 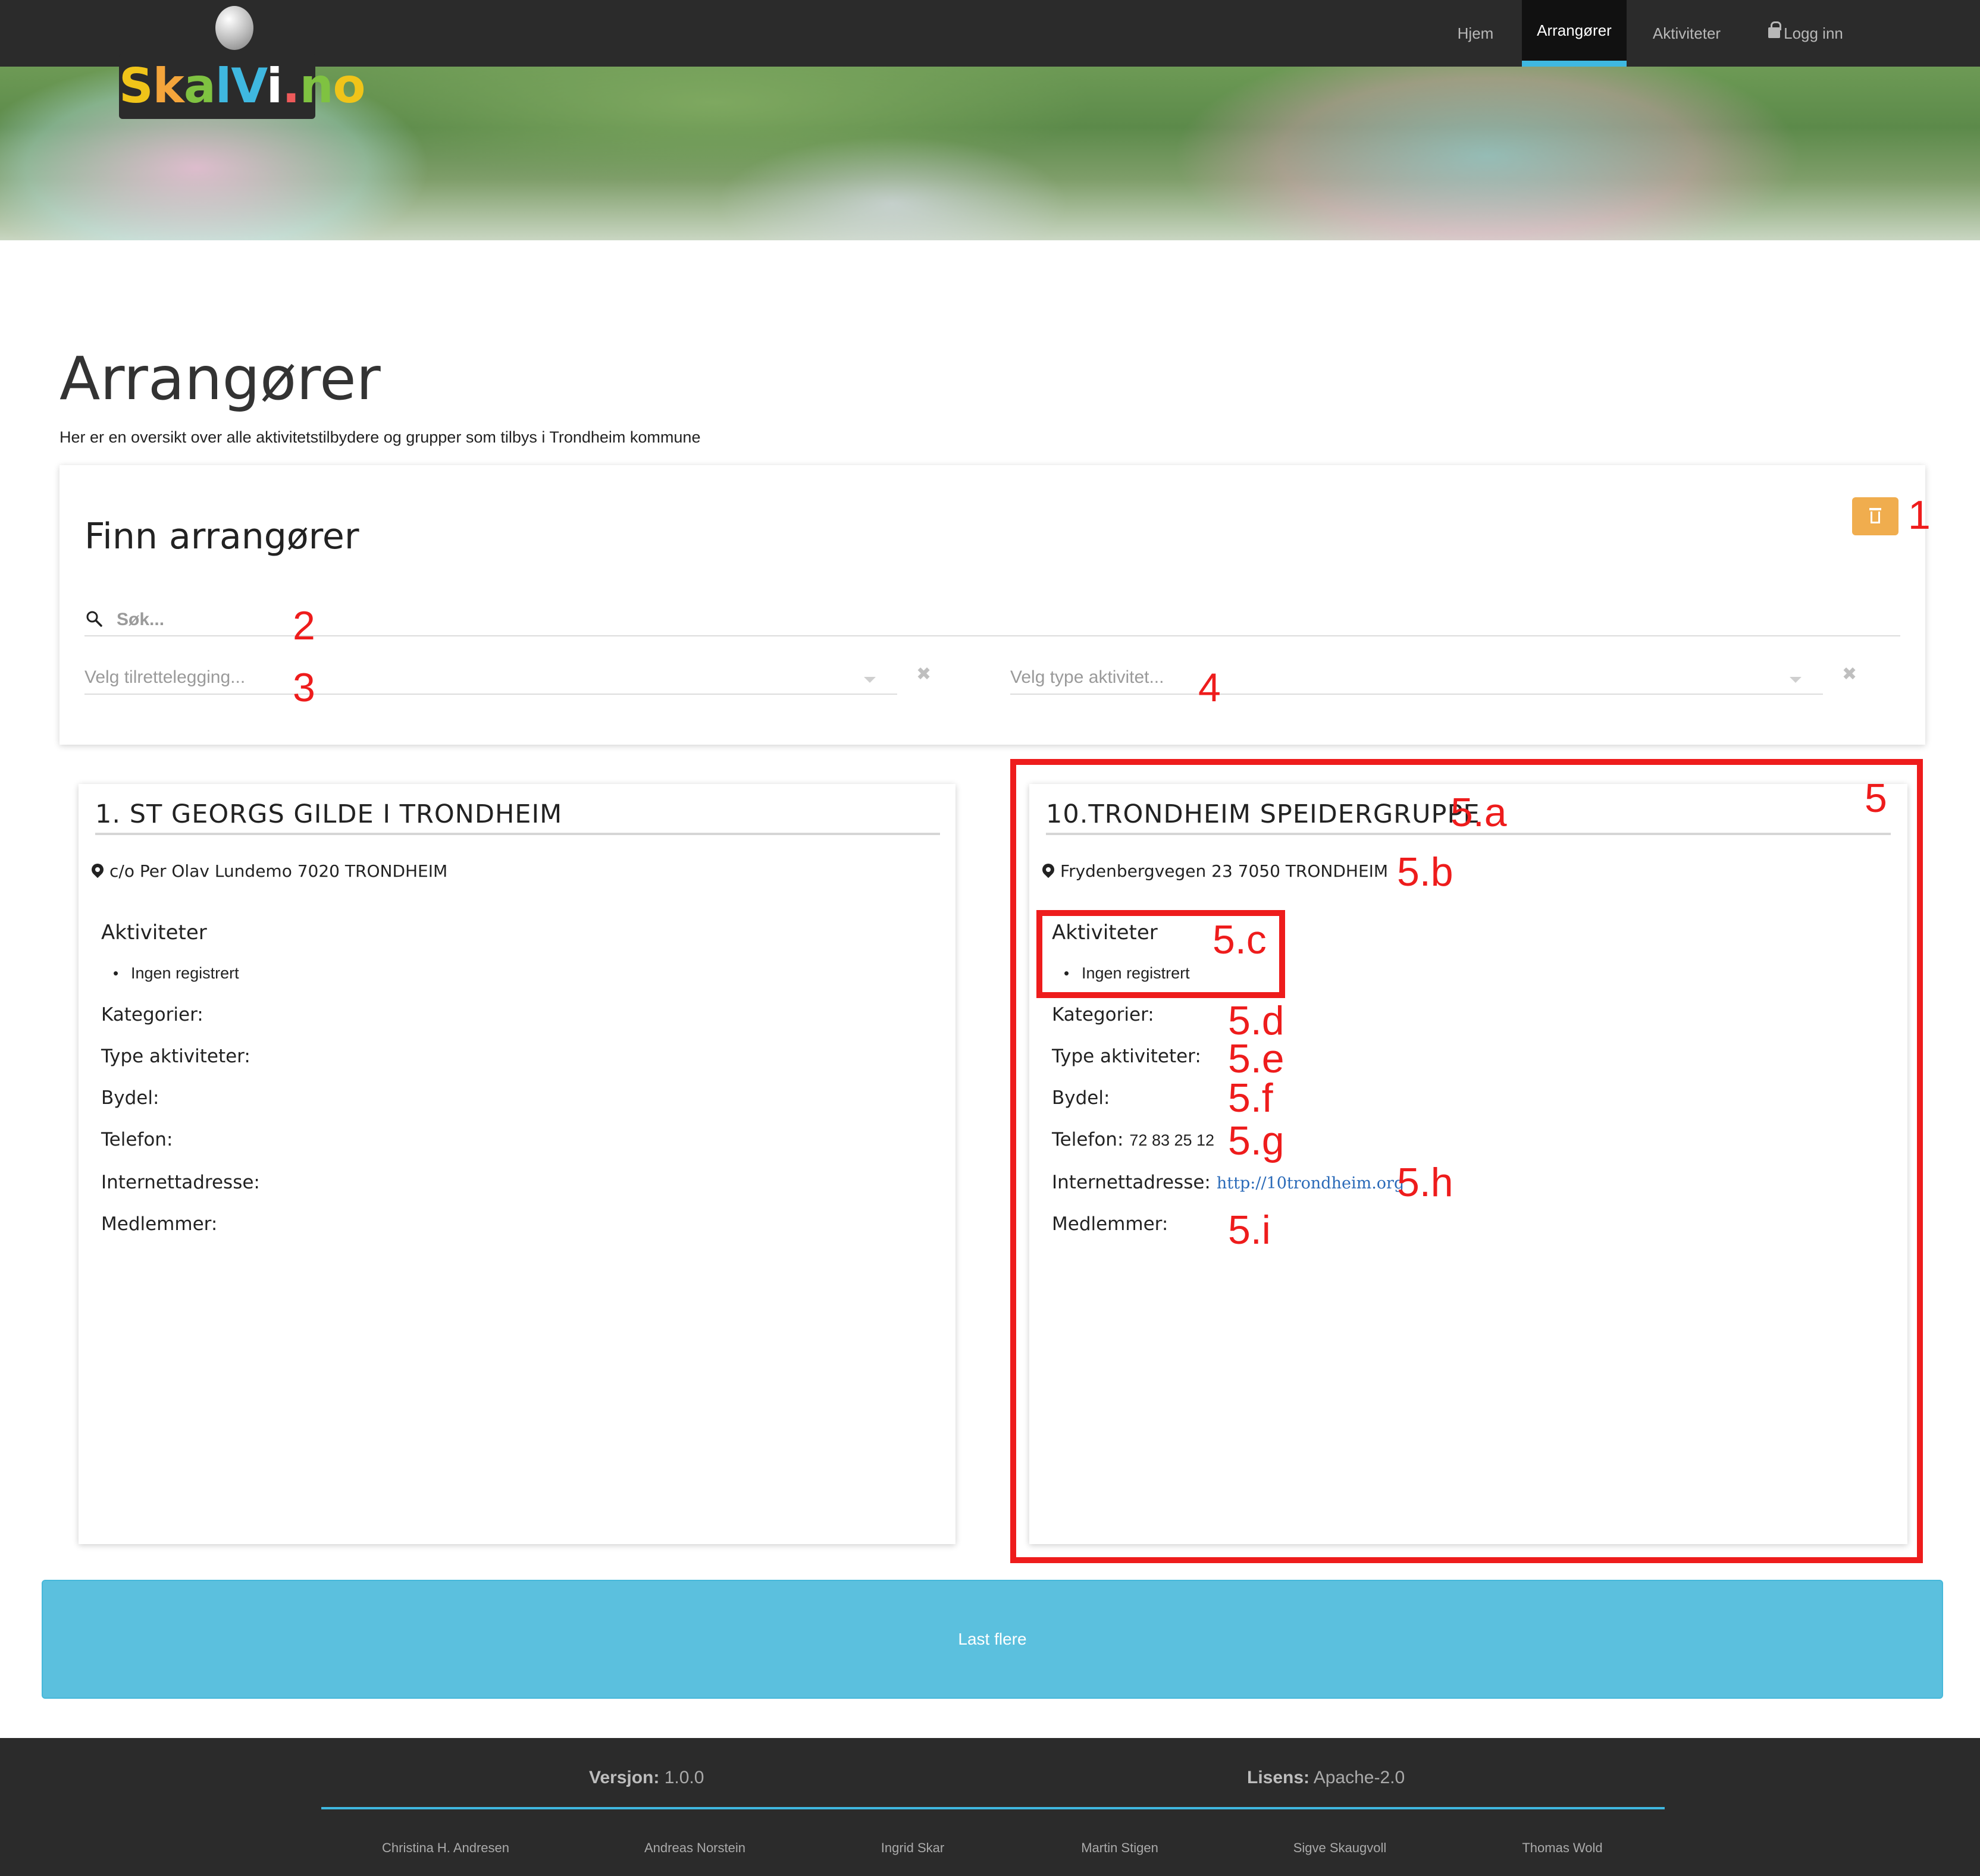 What do you see at coordinates (1240, 940) in the screenshot?
I see `annotation-label: 5.c` at bounding box center [1240, 940].